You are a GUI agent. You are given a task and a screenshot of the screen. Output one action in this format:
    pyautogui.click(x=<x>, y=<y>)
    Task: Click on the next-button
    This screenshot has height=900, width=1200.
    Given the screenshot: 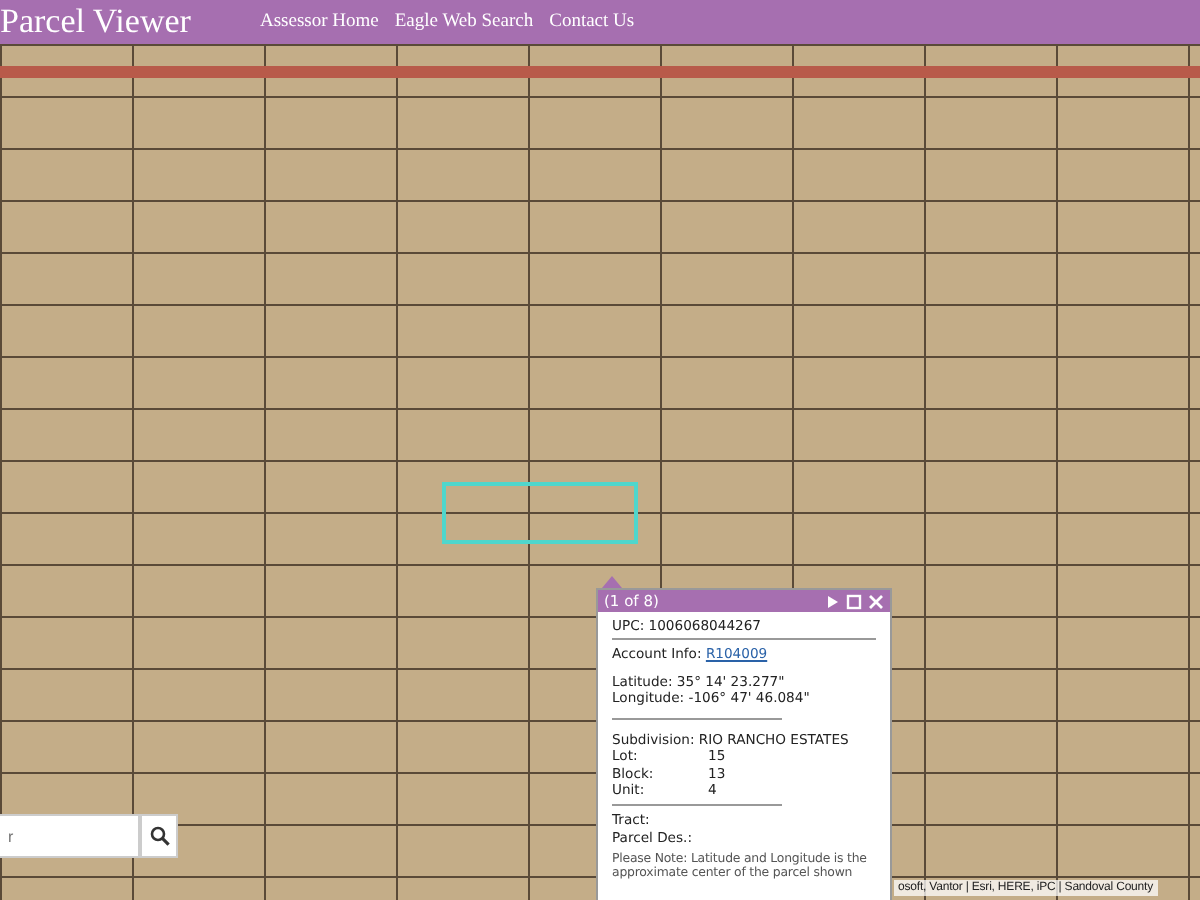 What is the action you would take?
    pyautogui.click(x=832, y=601)
    